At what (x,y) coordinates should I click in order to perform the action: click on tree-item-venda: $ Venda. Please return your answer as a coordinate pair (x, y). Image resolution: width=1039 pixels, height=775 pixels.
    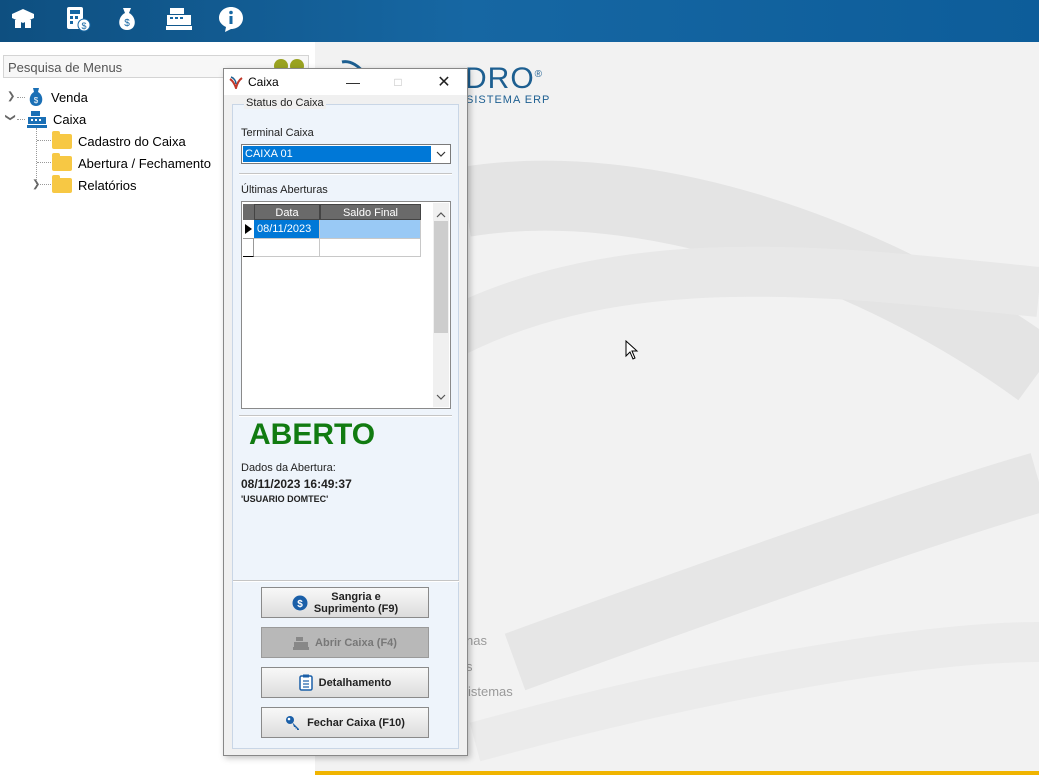
    Looking at the image, I should click on (57, 97).